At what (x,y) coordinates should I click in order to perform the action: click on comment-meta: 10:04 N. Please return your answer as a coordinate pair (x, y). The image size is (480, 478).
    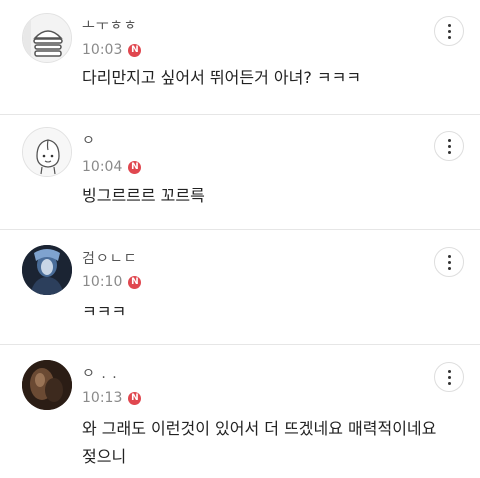
    Looking at the image, I should click on (112, 167).